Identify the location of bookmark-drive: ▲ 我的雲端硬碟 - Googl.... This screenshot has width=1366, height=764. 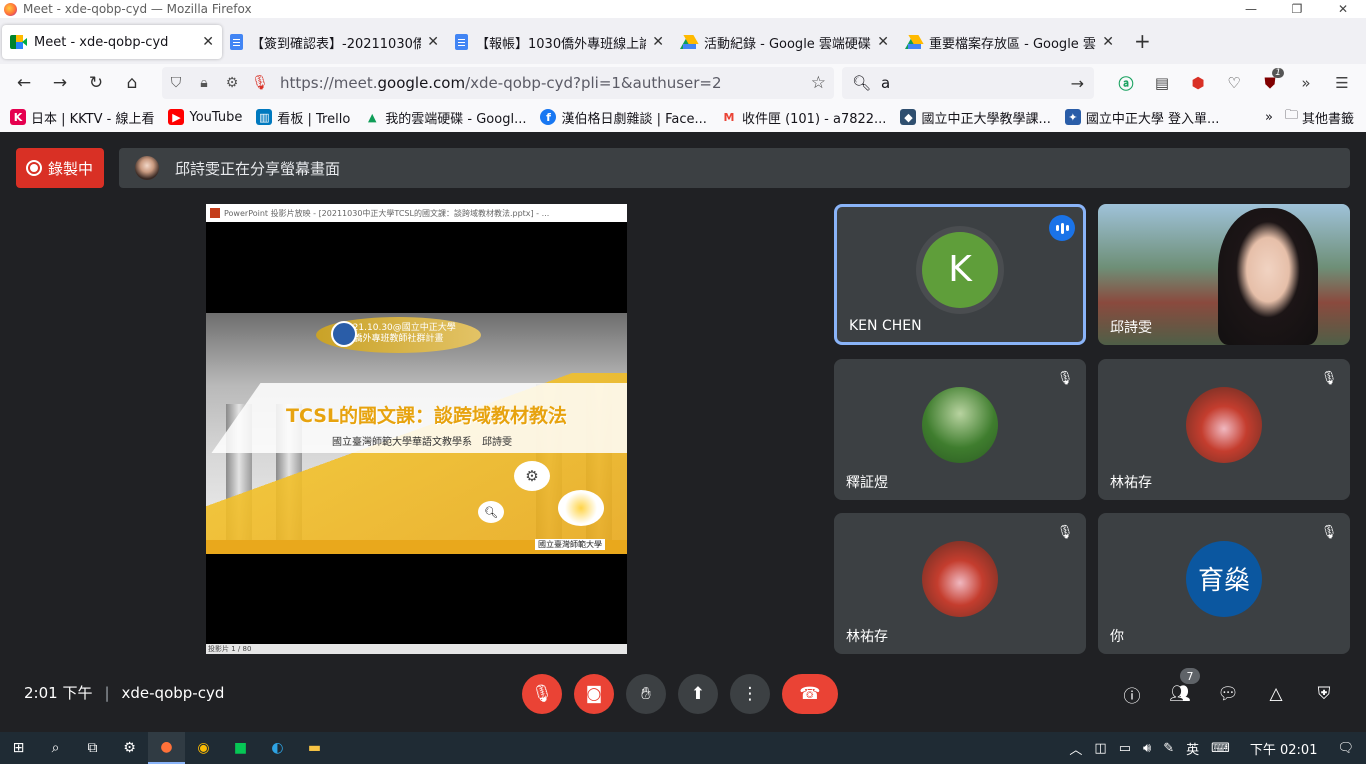
(445, 117).